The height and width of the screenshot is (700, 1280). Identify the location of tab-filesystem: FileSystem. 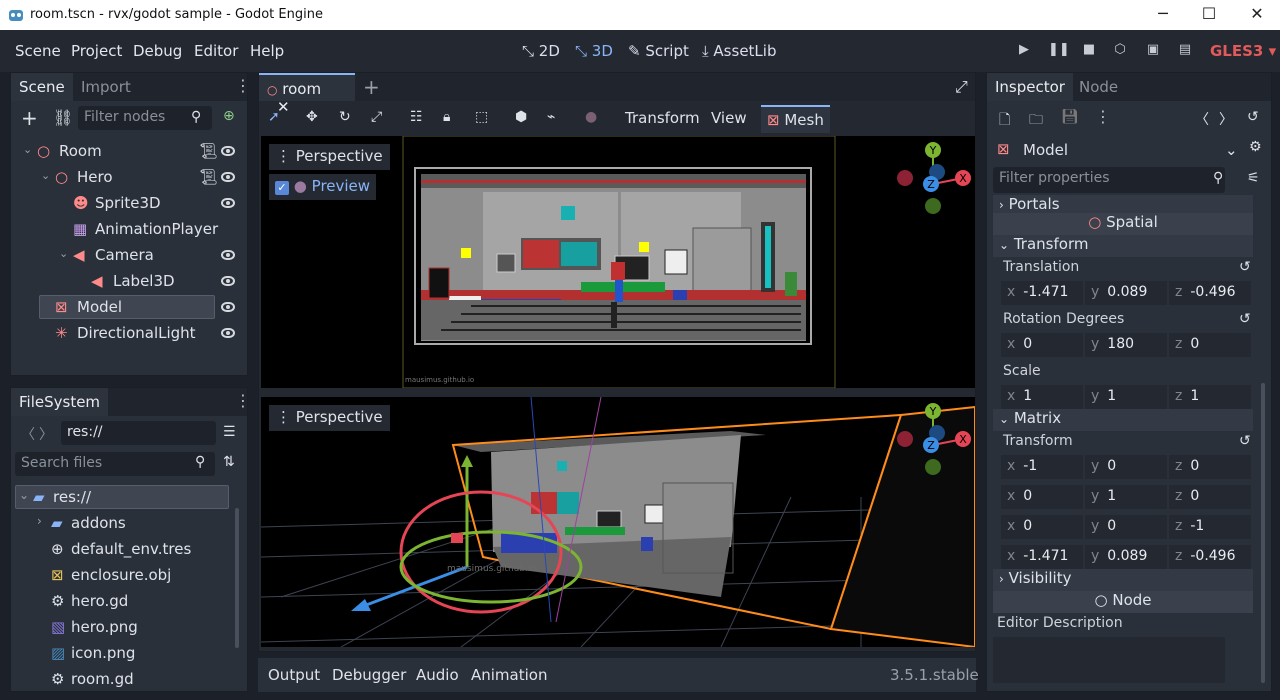
(60, 402).